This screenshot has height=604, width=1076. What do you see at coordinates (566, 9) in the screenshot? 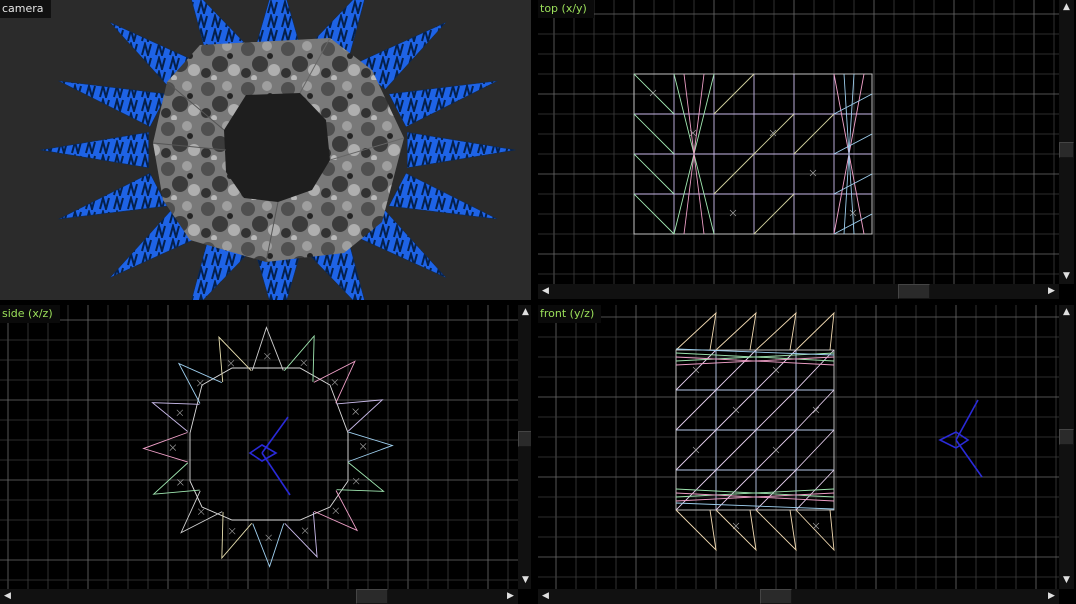
I see `top-viewport-label: top (x/y)` at bounding box center [566, 9].